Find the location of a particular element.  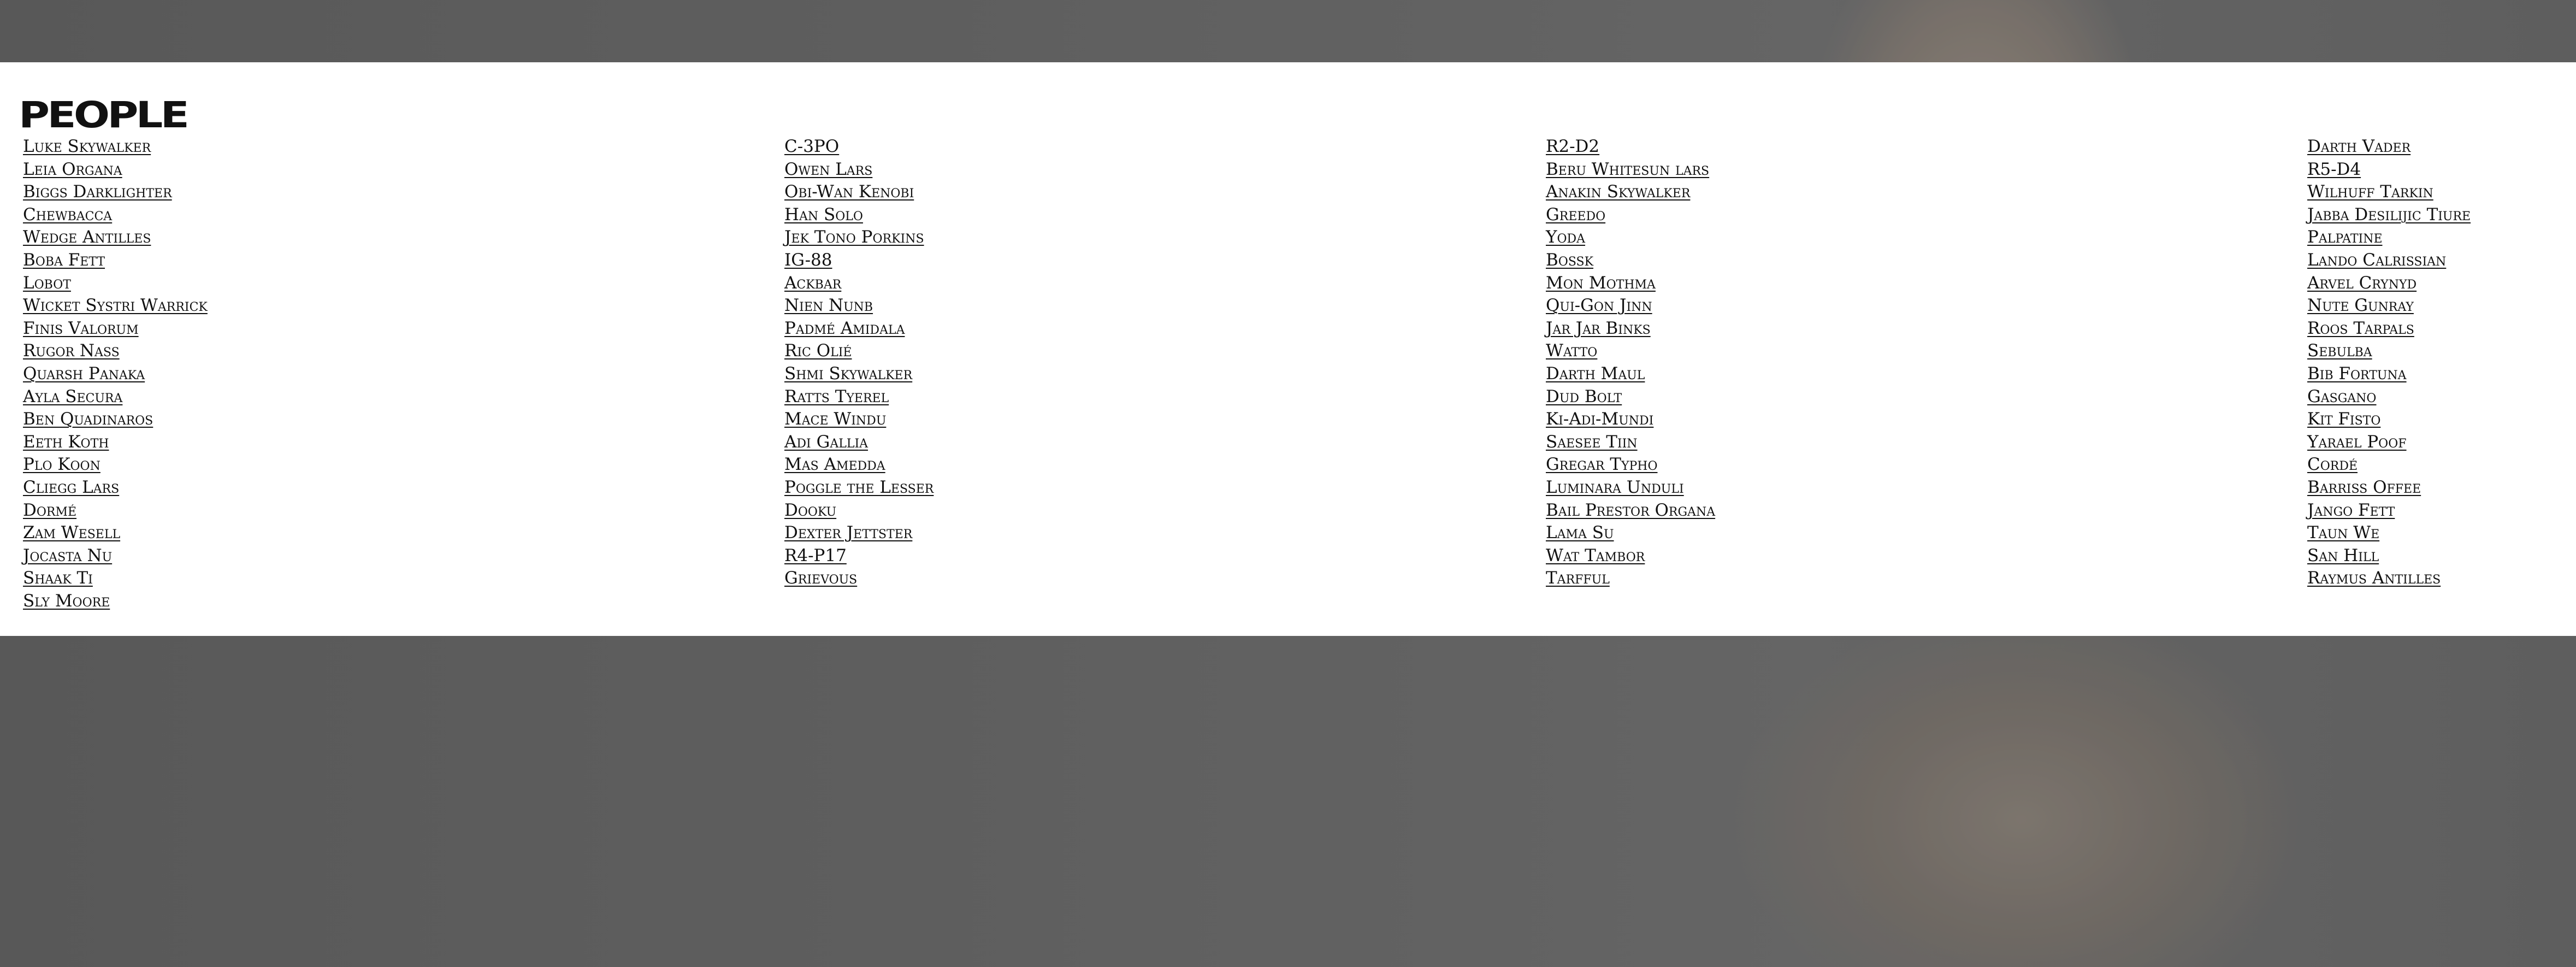

person-link: Cliegg Lars is located at coordinates (71, 487).